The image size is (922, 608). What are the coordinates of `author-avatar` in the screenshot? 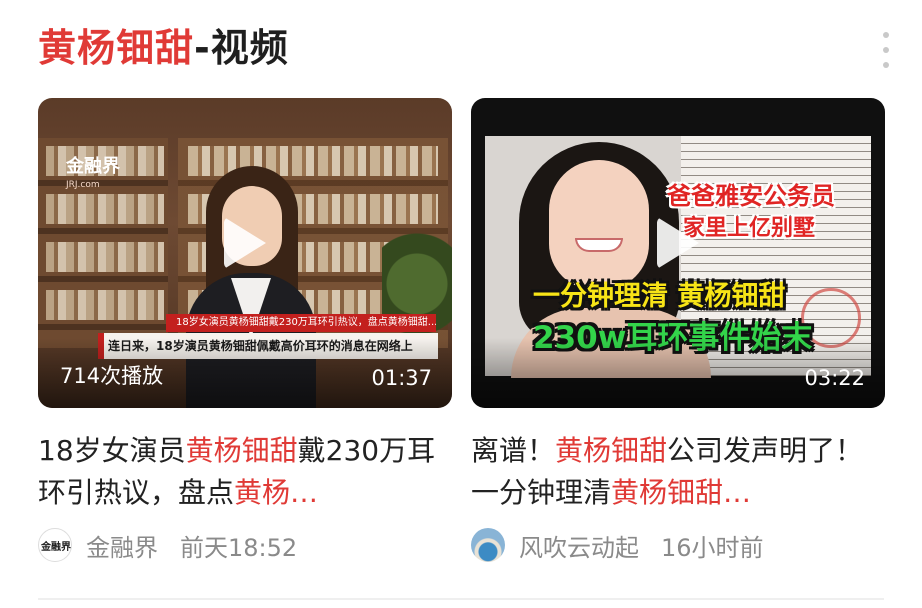 It's located at (488, 545).